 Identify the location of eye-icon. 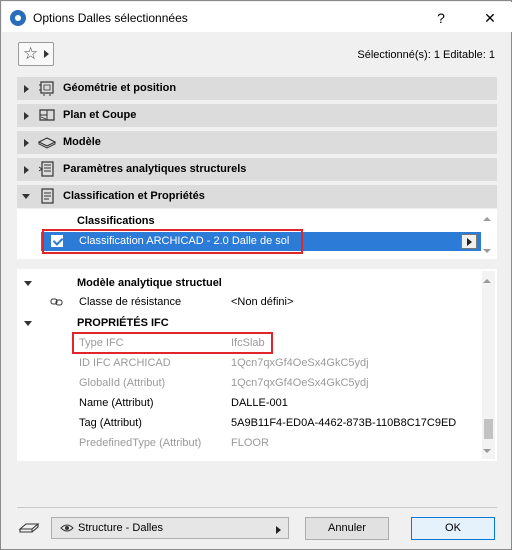
(67, 528).